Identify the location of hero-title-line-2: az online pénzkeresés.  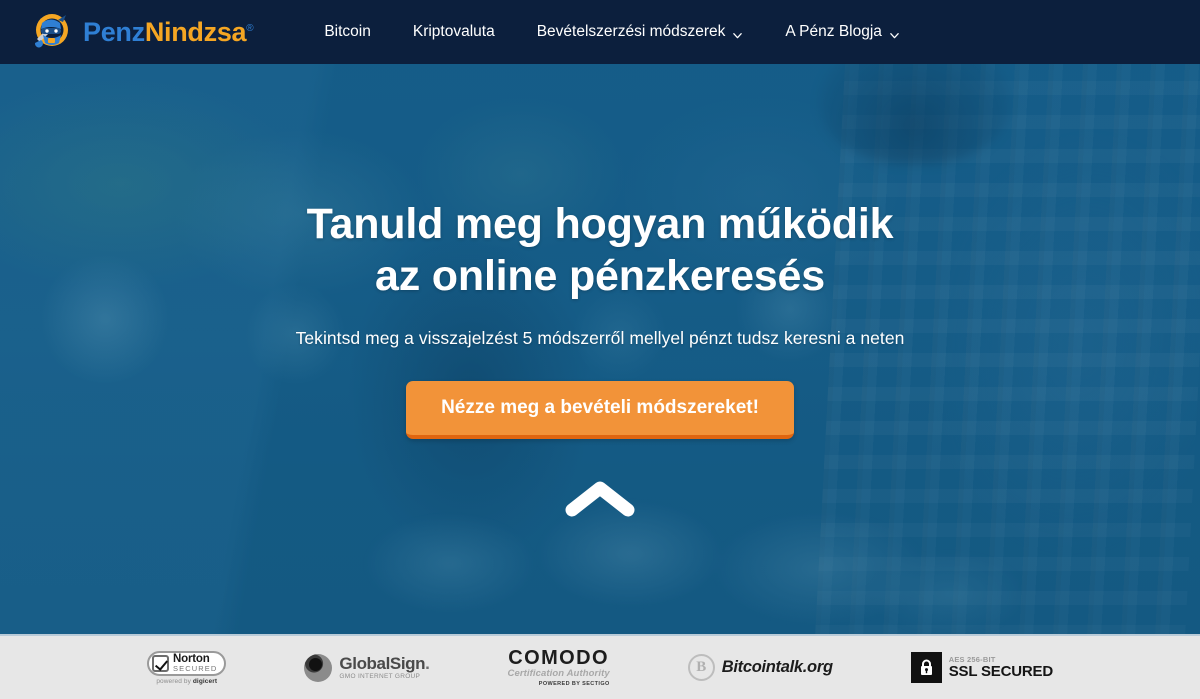
(600, 276).